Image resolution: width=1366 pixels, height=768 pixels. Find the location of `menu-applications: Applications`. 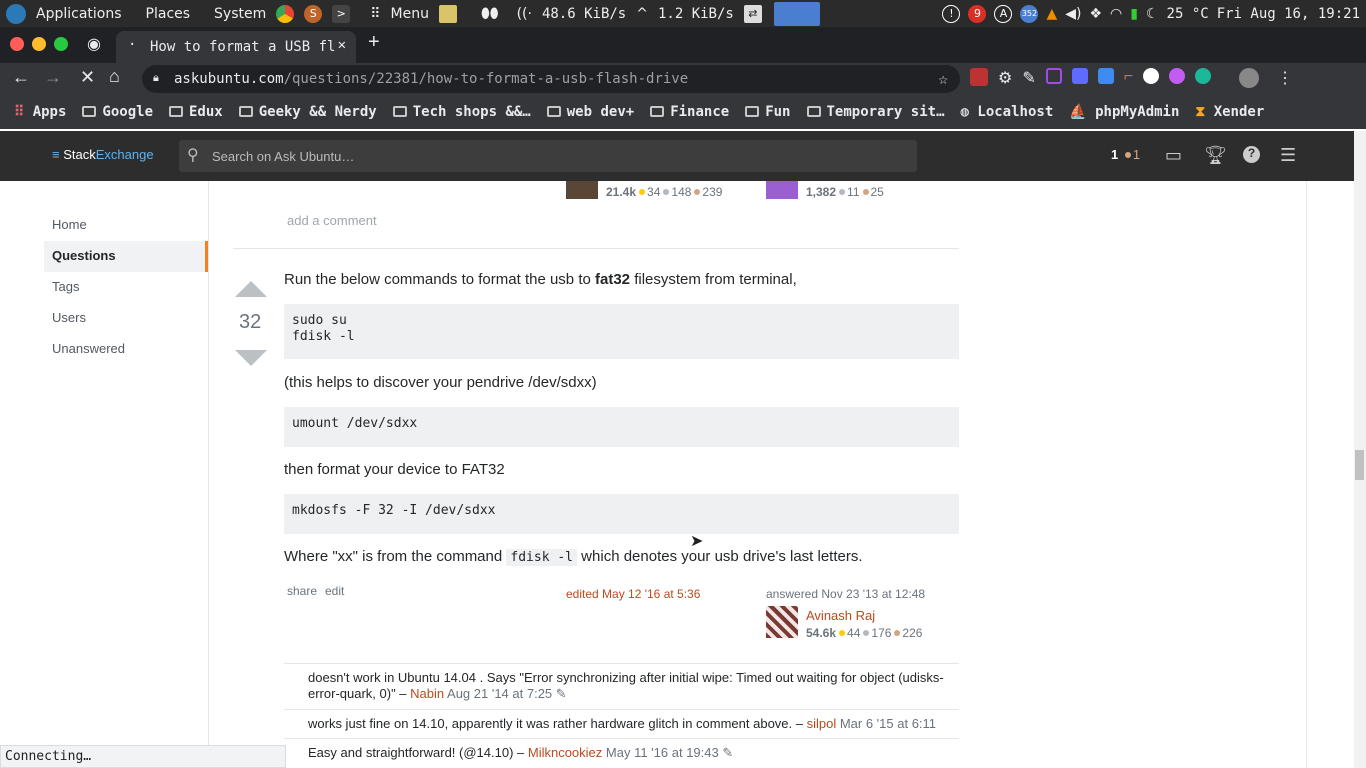

menu-applications: Applications is located at coordinates (79, 14).